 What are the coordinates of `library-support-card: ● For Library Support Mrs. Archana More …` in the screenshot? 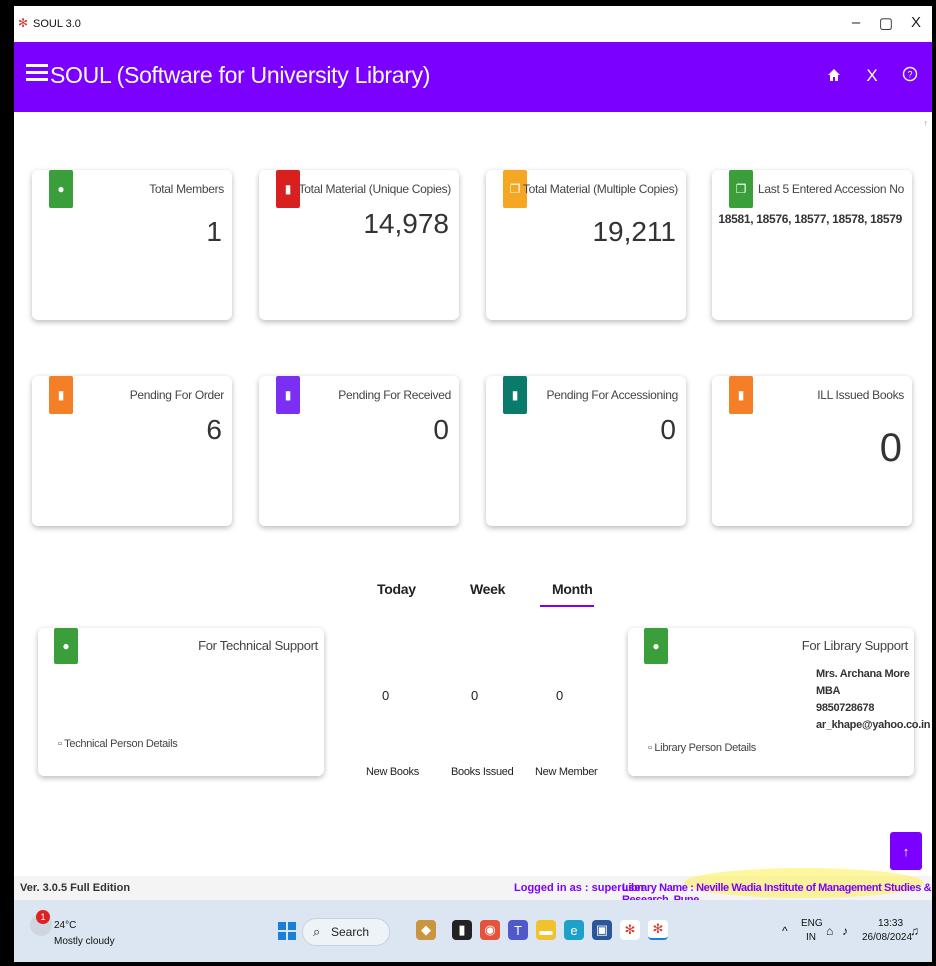 It's located at (779, 702).